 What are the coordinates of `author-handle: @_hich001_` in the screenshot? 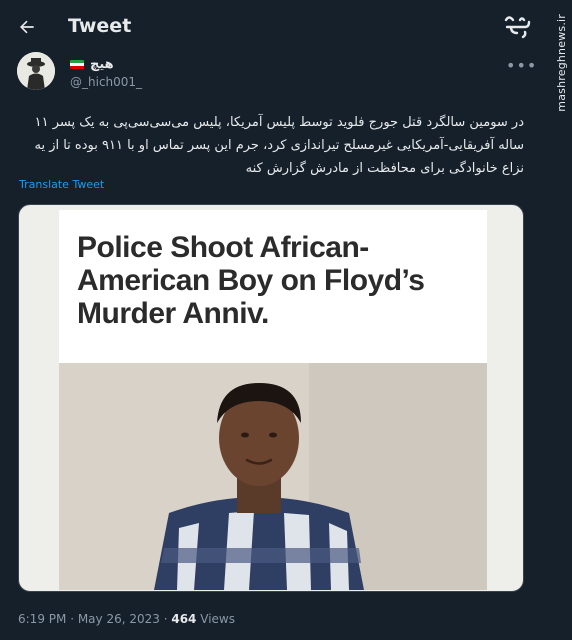 It's located at (106, 82).